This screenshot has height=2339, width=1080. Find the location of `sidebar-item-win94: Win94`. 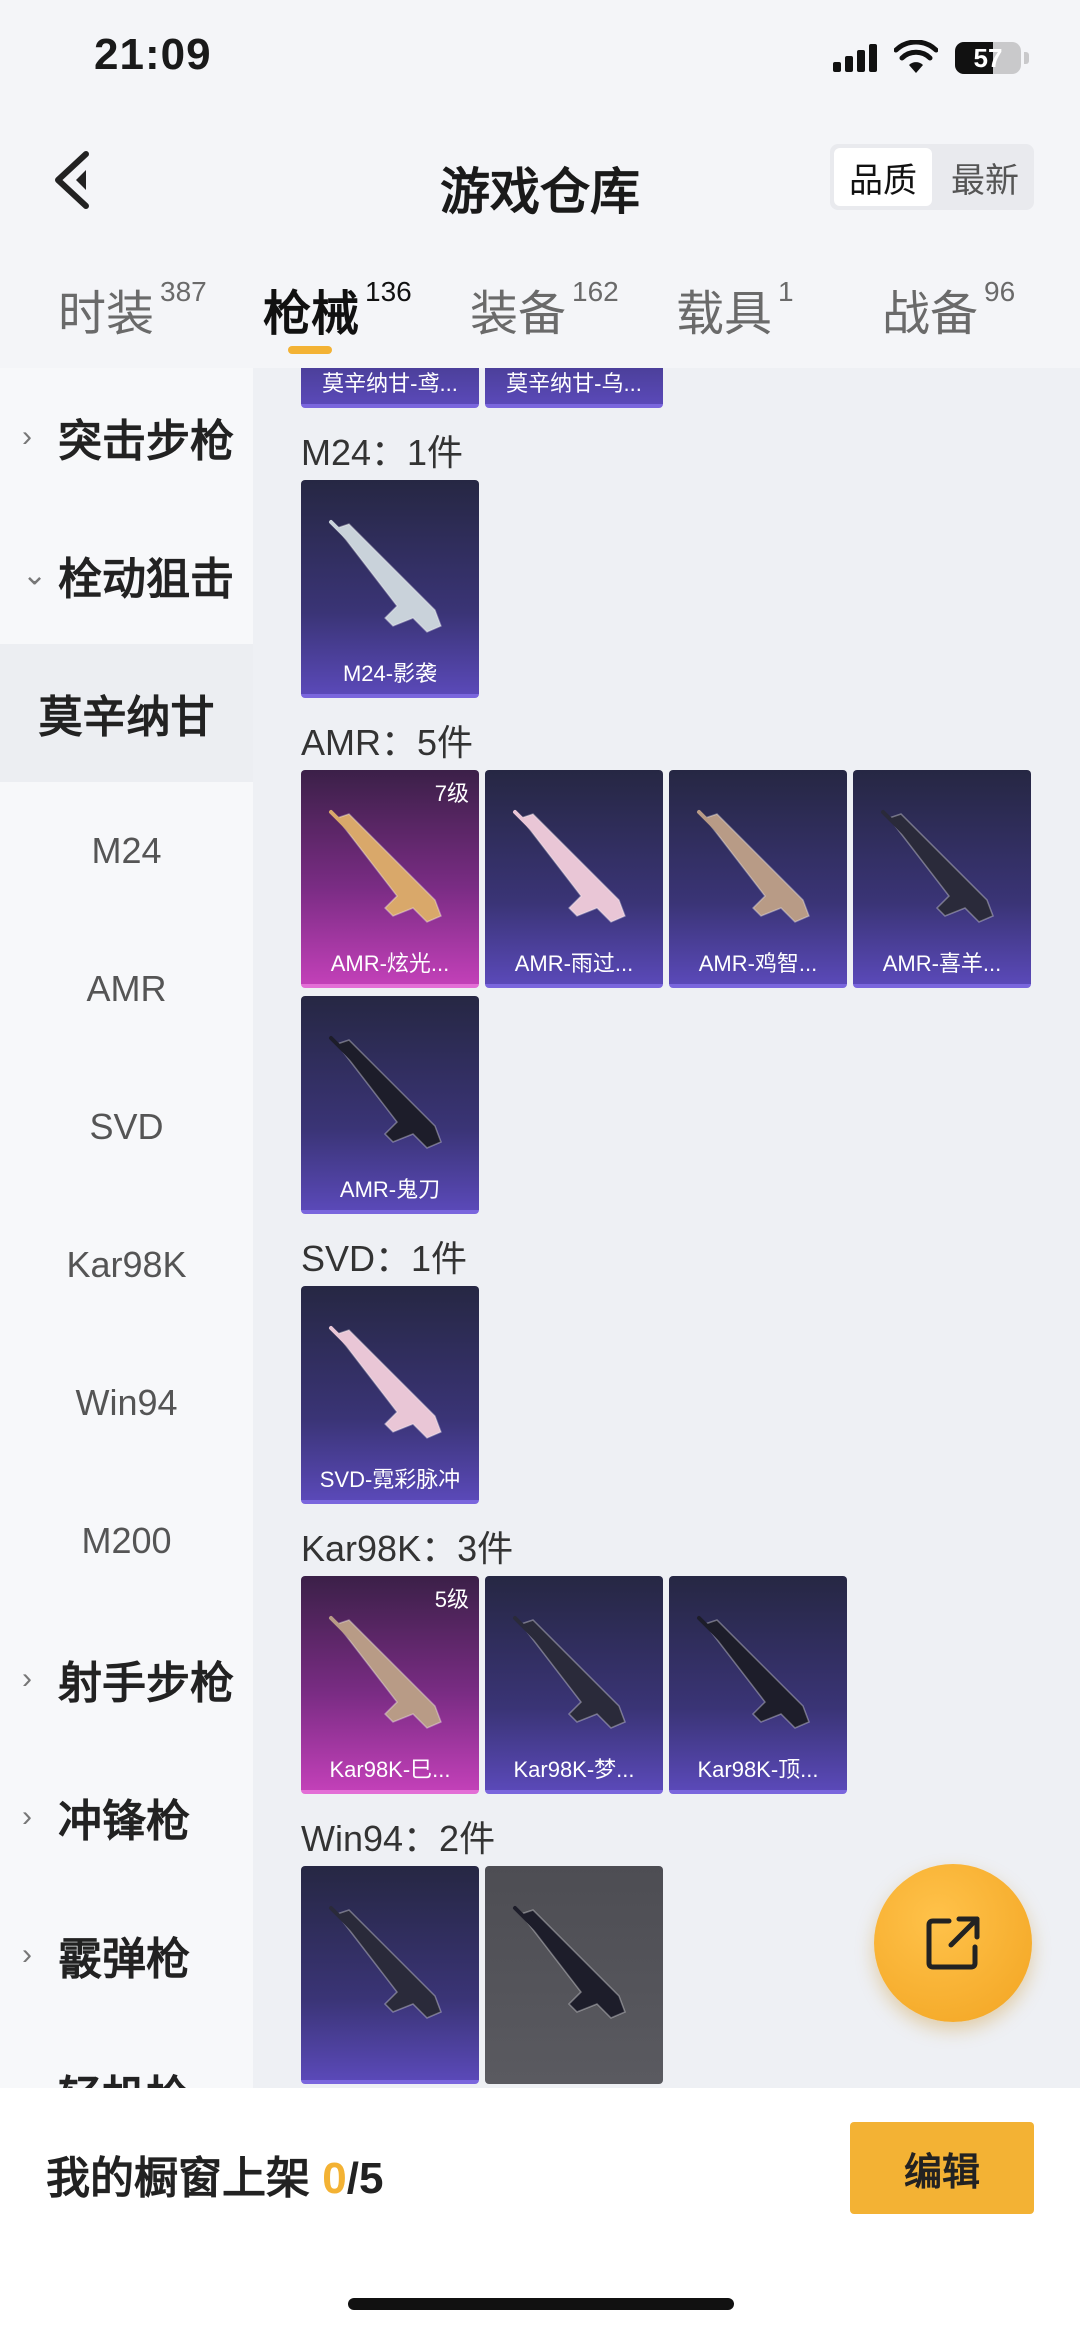

sidebar-item-win94: Win94 is located at coordinates (126, 1403).